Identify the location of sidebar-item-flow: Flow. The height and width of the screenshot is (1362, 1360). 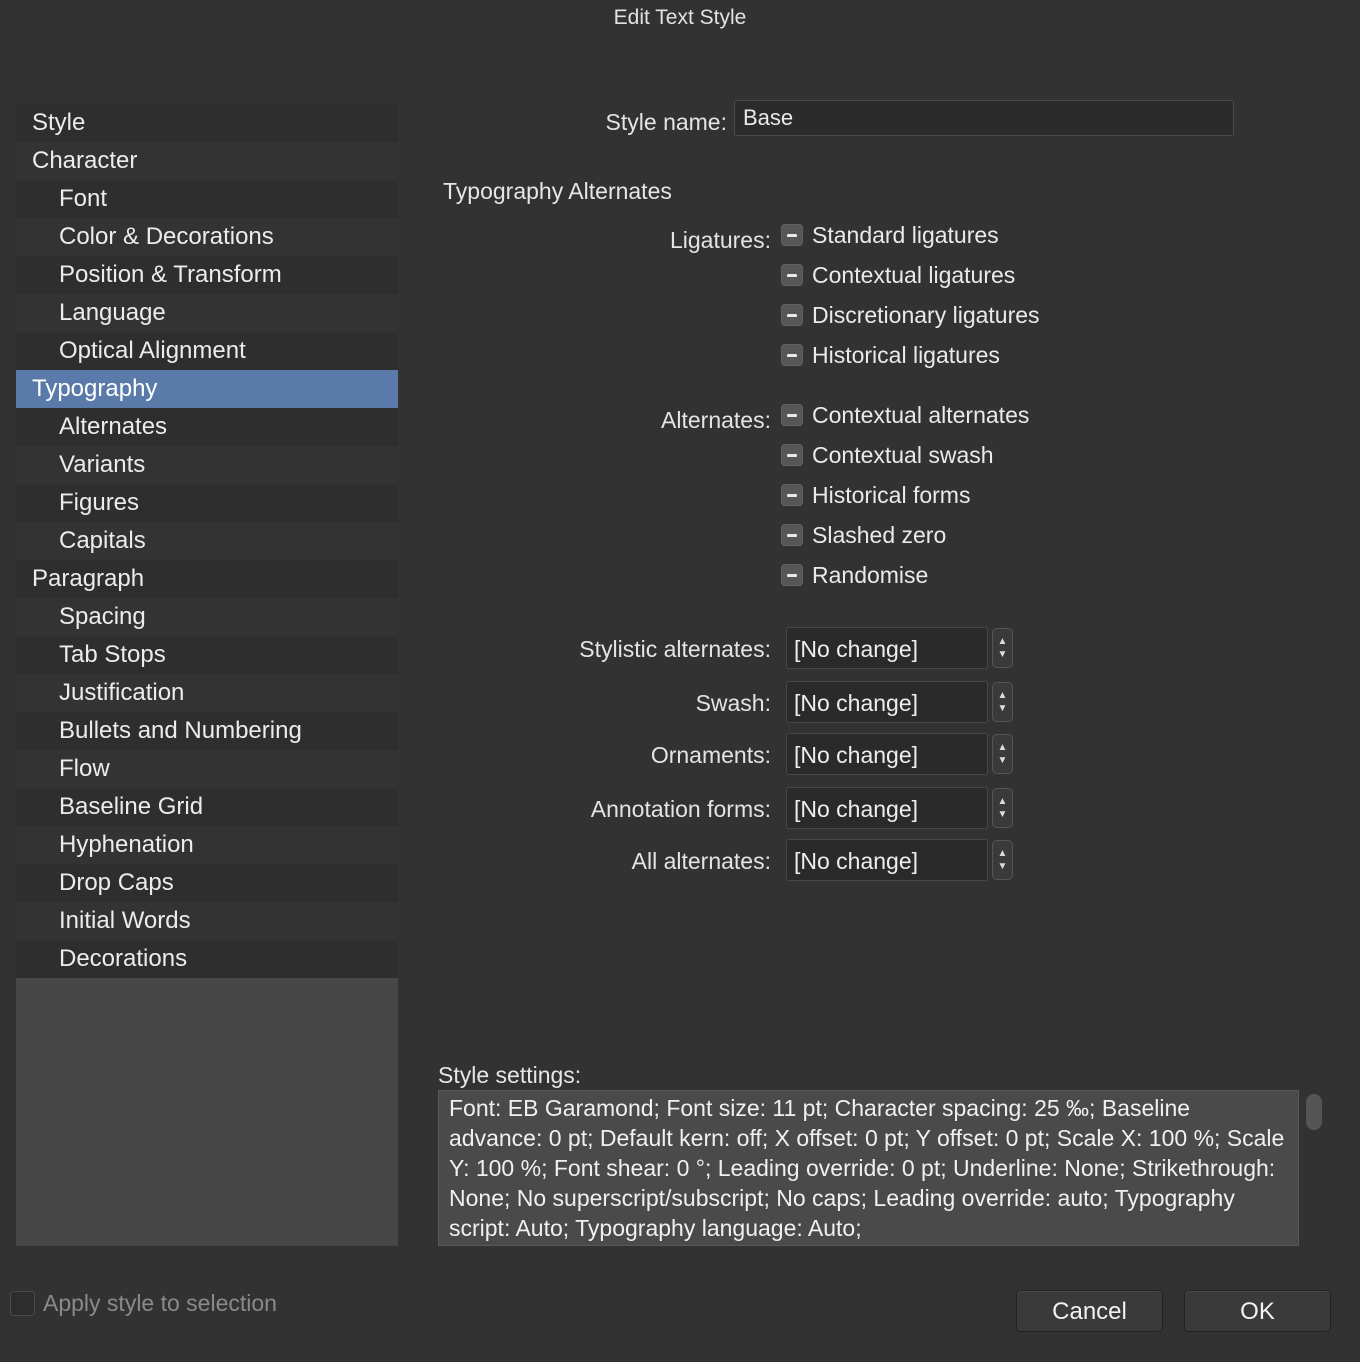
(207, 769).